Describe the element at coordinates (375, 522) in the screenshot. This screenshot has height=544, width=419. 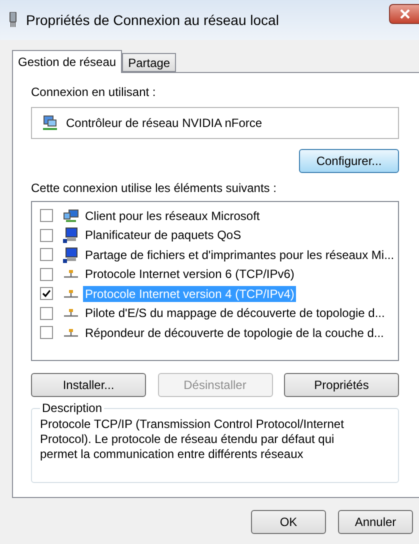
I see `dialog-button: Annuler` at that location.